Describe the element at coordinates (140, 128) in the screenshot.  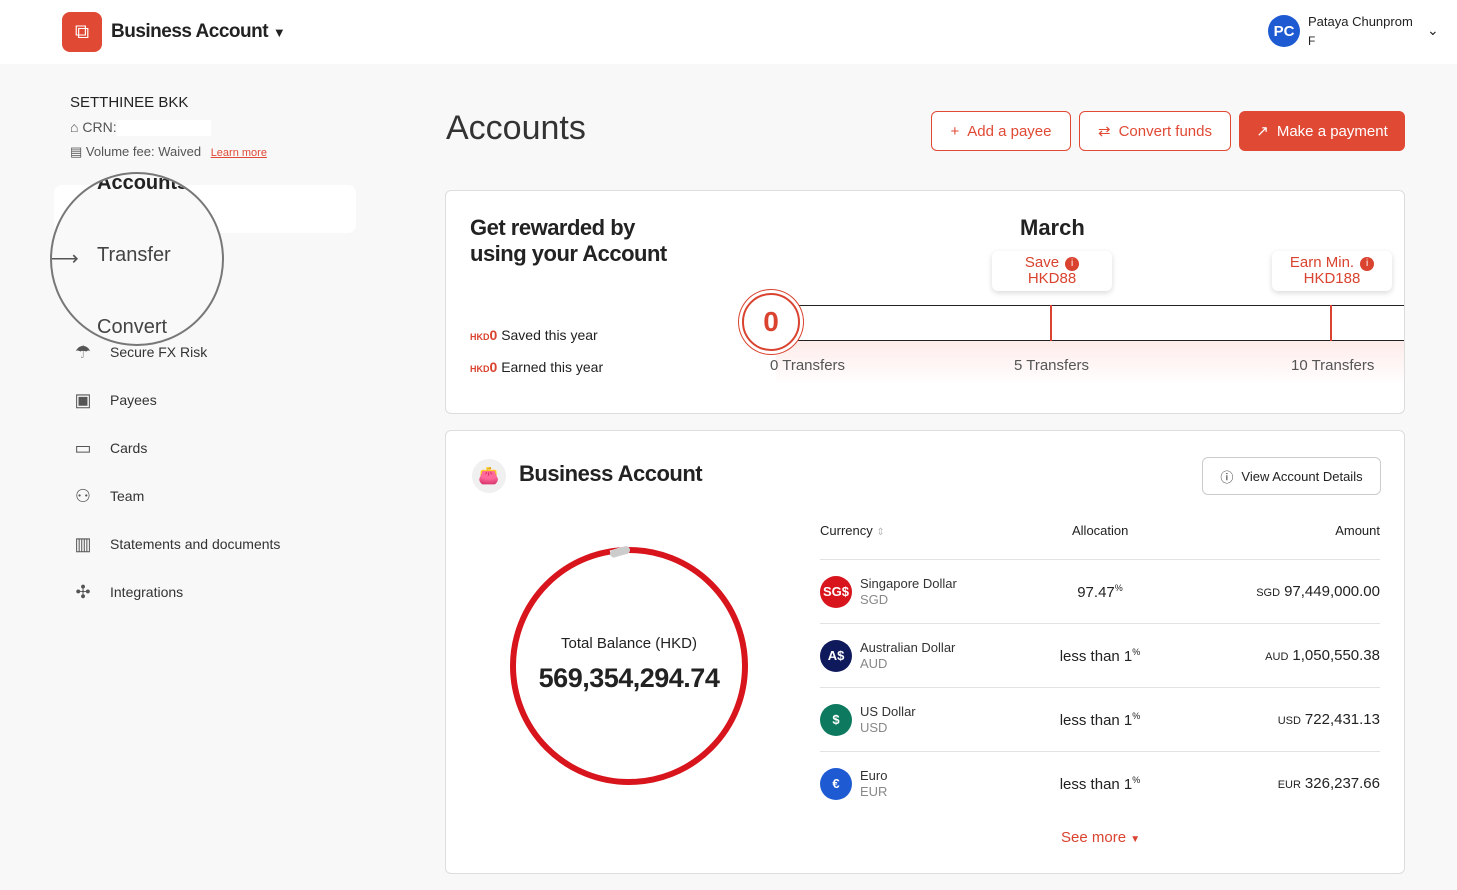
I see `crn-row: ⌂ CRN:` at that location.